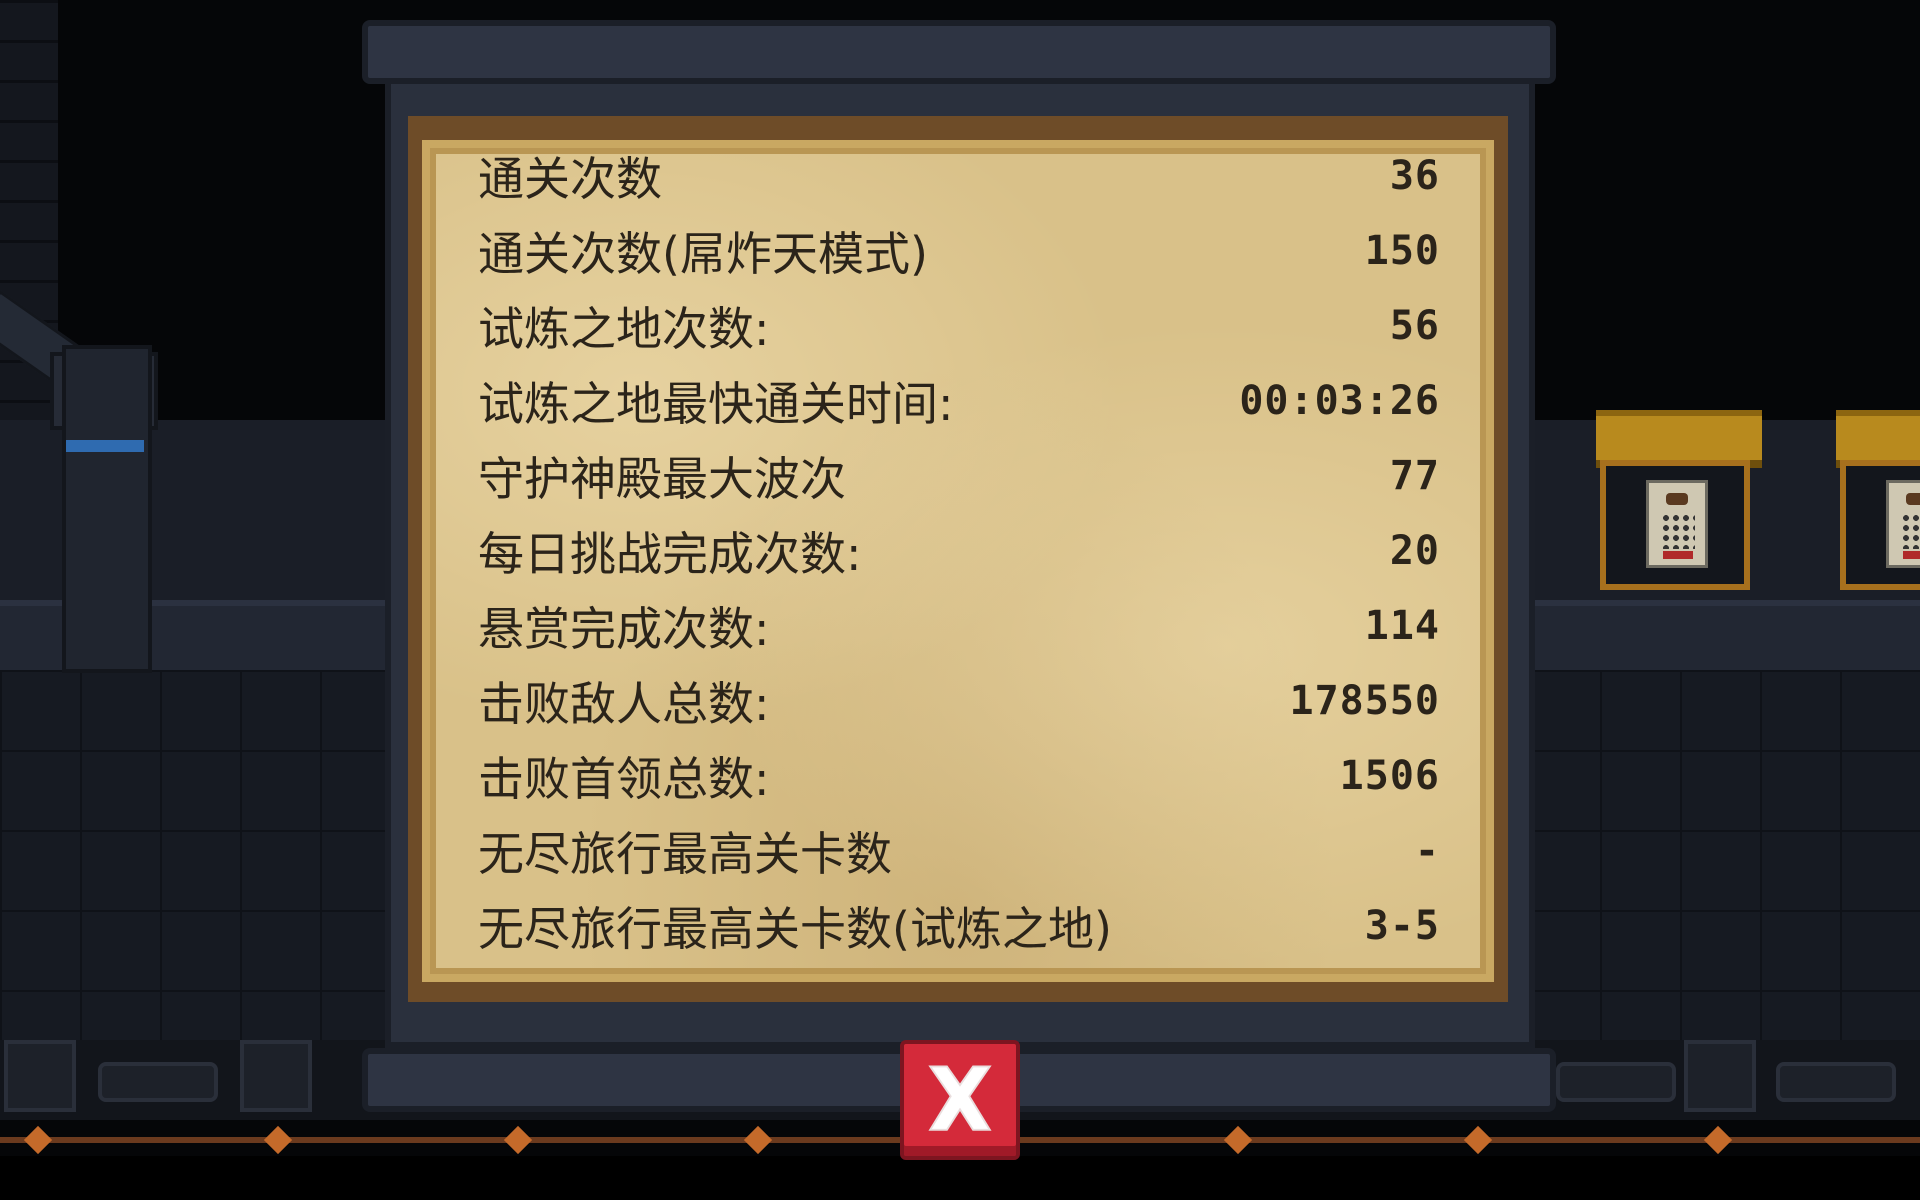 Image resolution: width=1920 pixels, height=1200 pixels. What do you see at coordinates (1414, 176) in the screenshot?
I see `stat-value: 36` at bounding box center [1414, 176].